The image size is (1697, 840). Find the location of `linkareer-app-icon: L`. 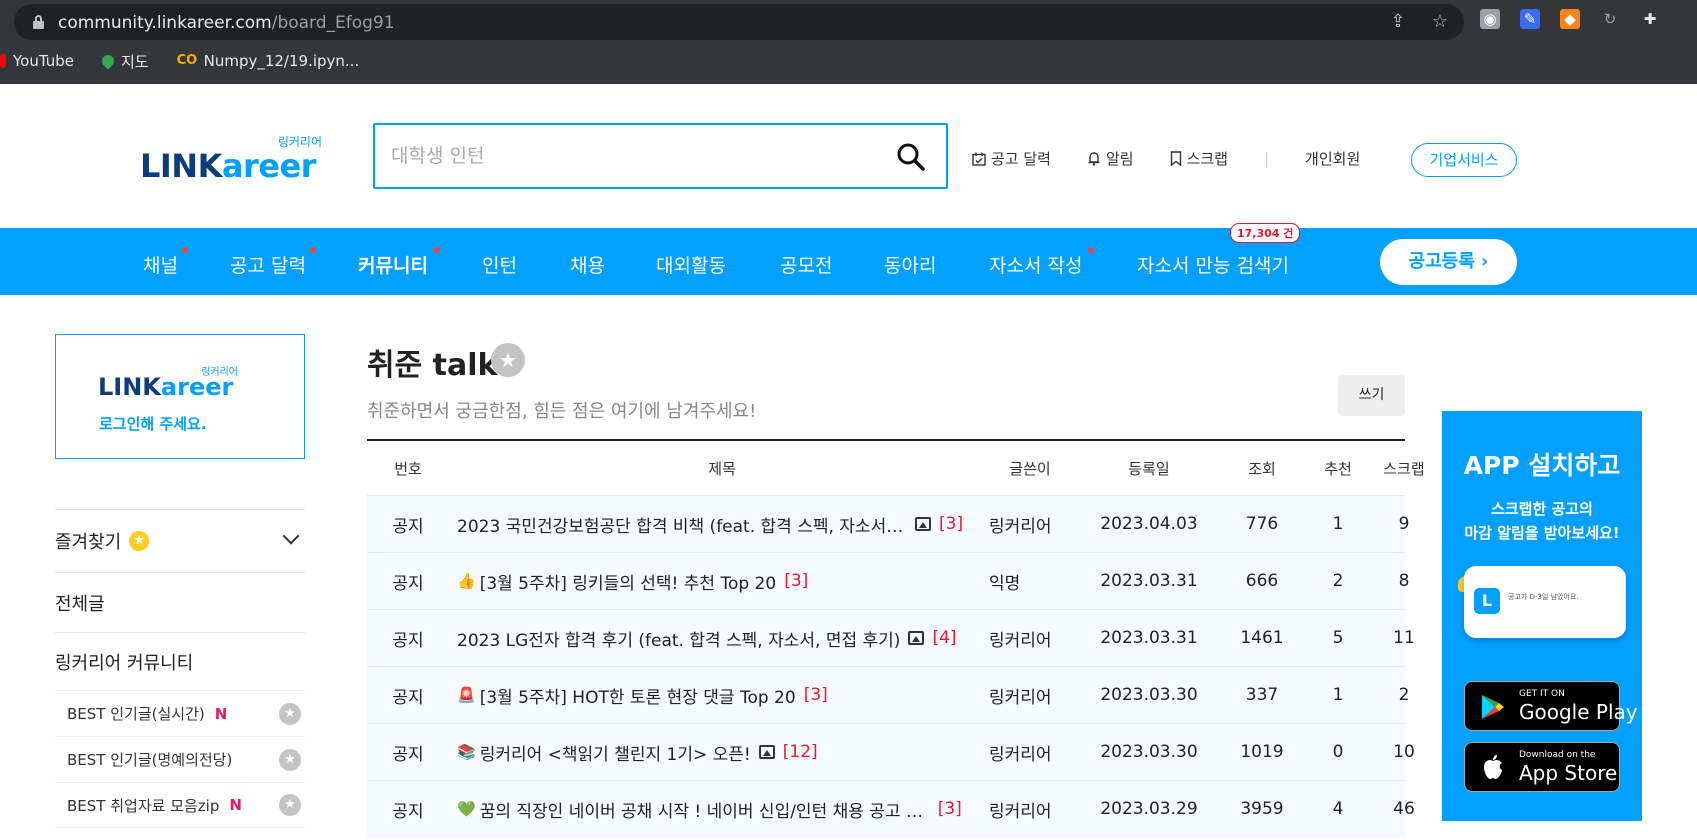

linkareer-app-icon: L is located at coordinates (1487, 601).